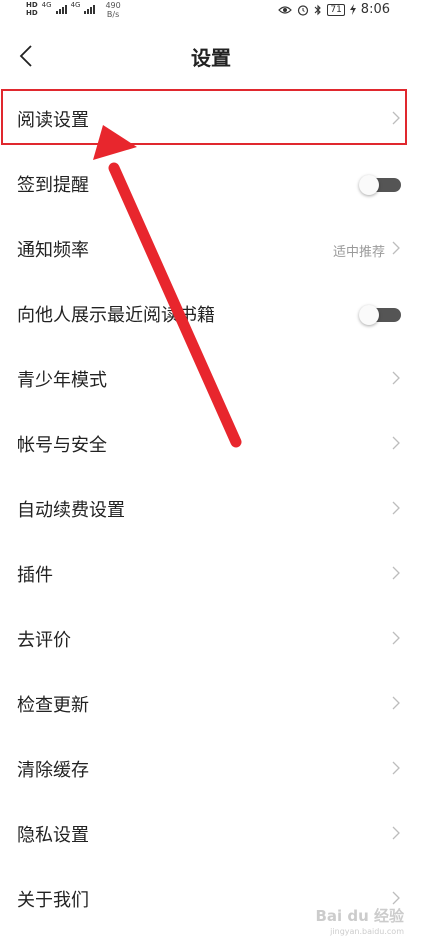 This screenshot has height=944, width=422. I want to click on setting-checkin-reminder: 签到提醒, so click(211, 184).